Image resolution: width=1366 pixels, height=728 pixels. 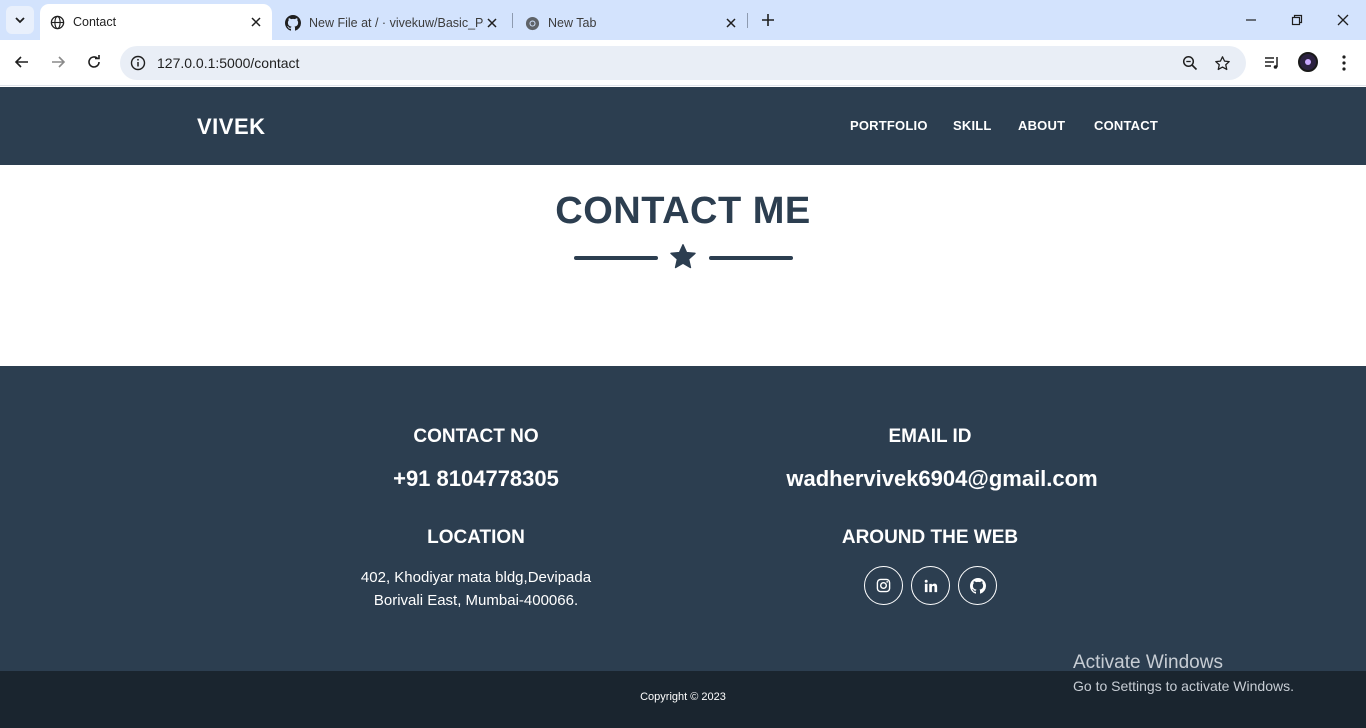 I want to click on instagram-link, so click(x=883, y=585).